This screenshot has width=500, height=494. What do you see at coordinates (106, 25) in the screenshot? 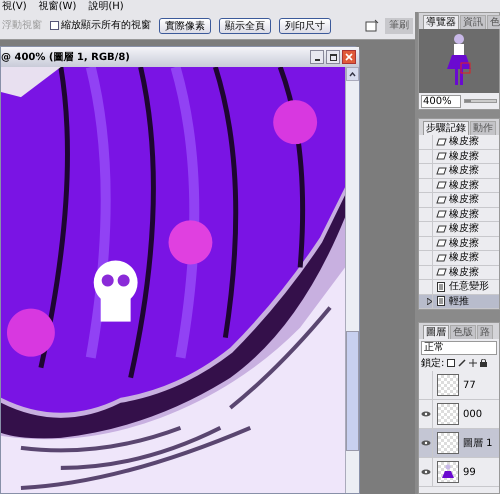
I see `checkbox-label: 縮放顯示所有的視窗` at bounding box center [106, 25].